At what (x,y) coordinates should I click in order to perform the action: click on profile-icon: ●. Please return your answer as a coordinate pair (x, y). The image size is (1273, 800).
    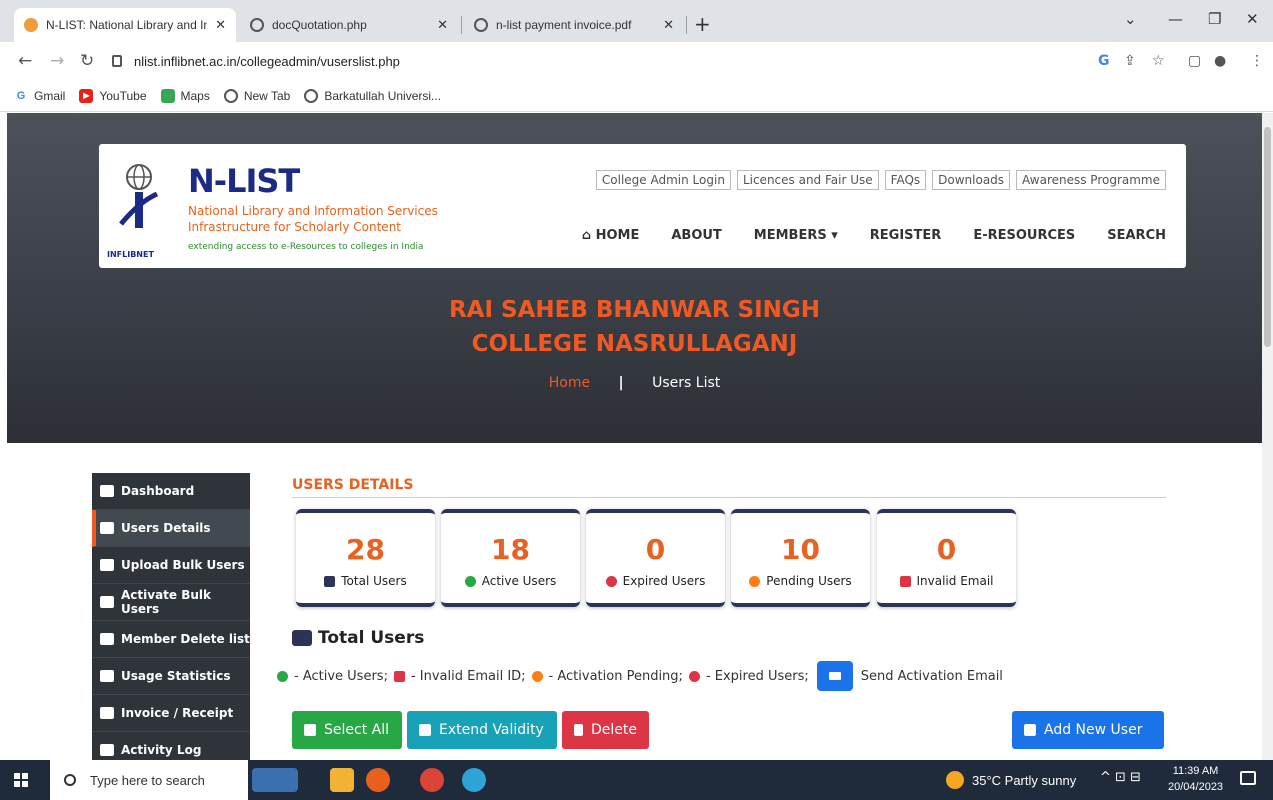
    Looking at the image, I should click on (1220, 61).